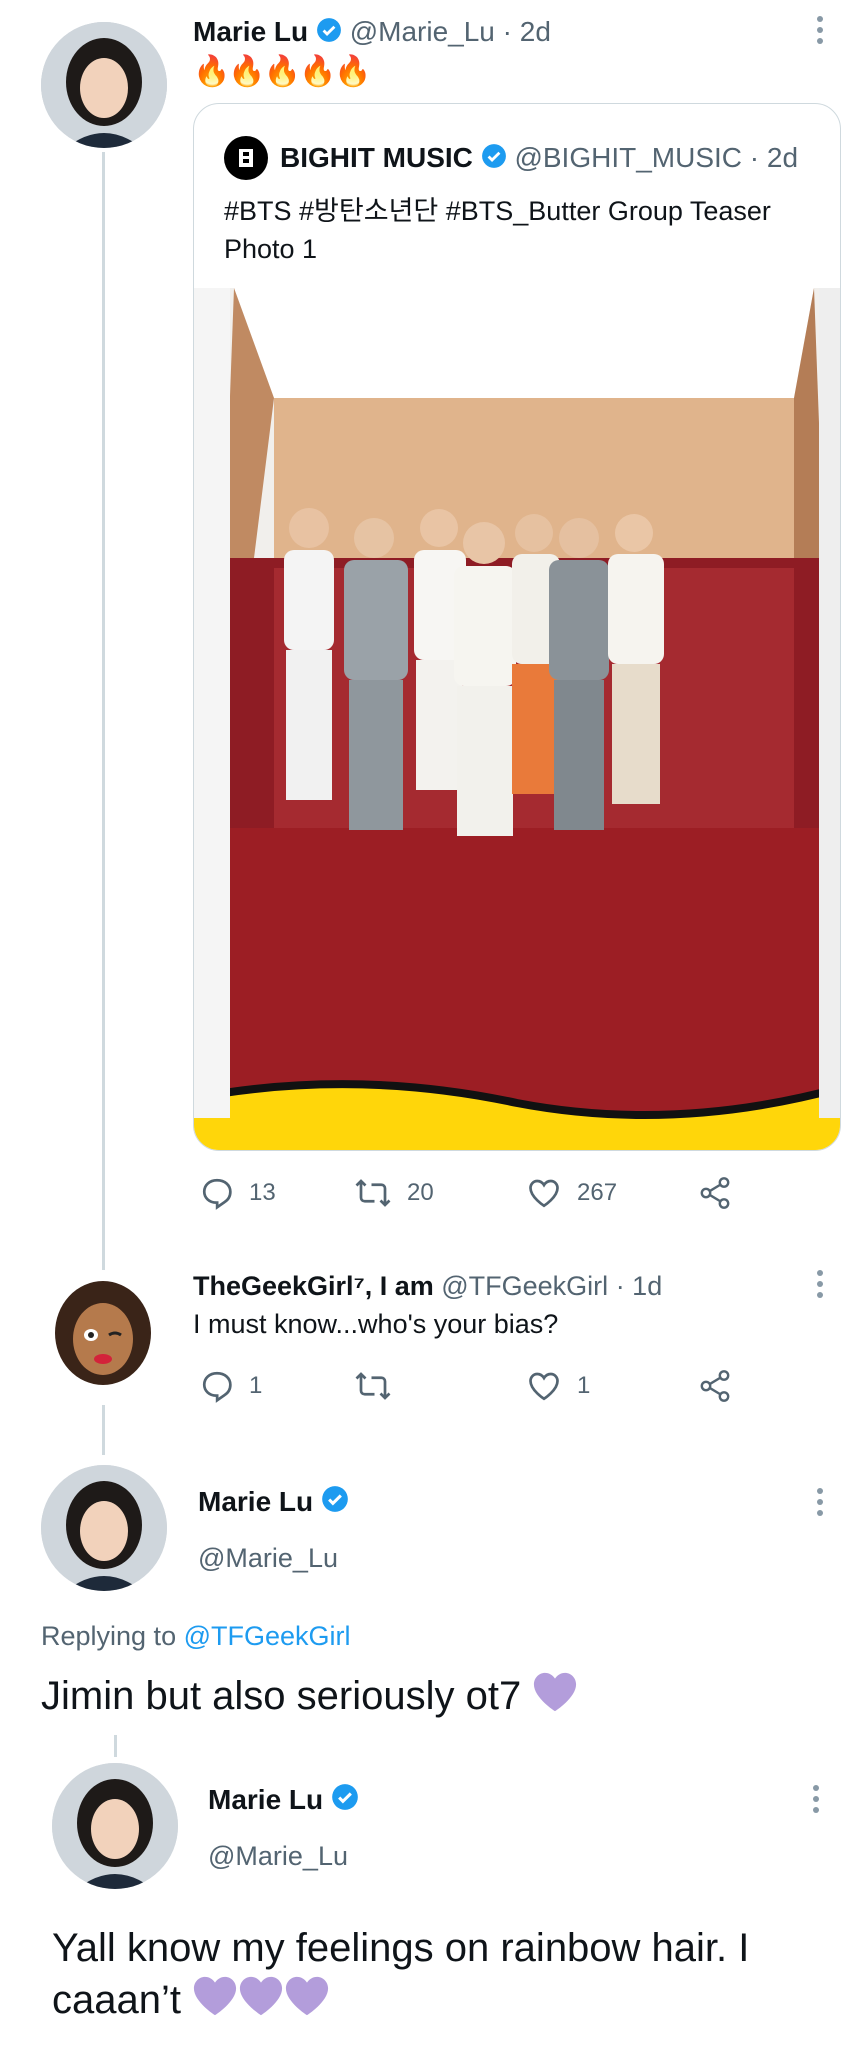 This screenshot has width=853, height=2048. I want to click on reply-count: 13, so click(262, 1192).